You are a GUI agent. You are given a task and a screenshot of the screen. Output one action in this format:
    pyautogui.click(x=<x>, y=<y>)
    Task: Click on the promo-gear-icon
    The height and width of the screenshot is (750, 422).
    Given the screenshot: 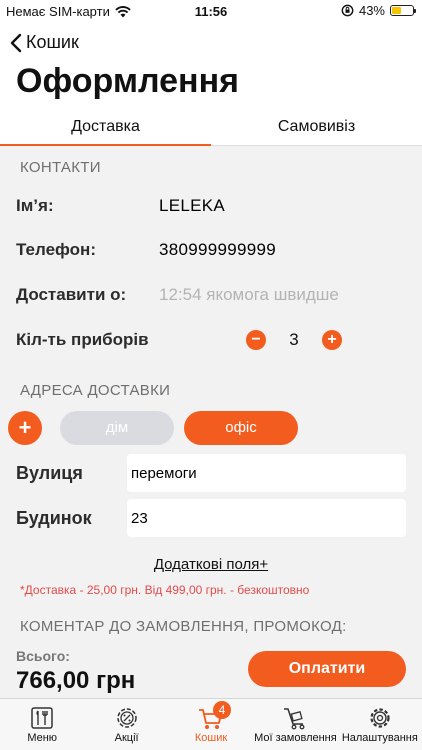 What is the action you would take?
    pyautogui.click(x=126, y=718)
    